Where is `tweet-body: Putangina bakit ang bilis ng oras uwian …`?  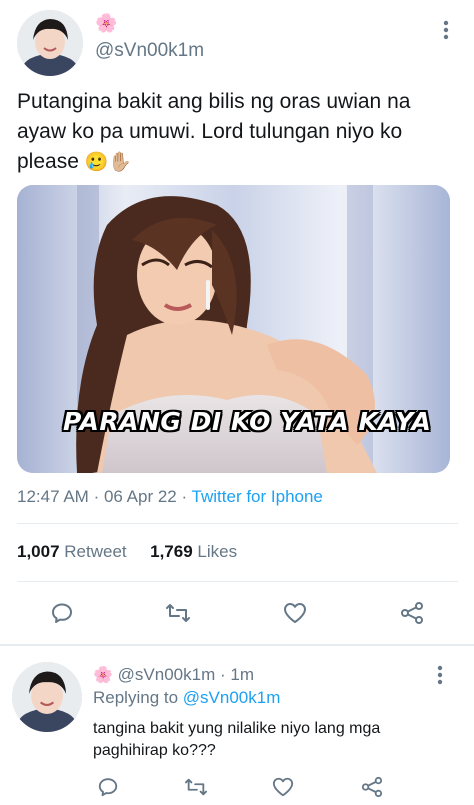
tweet-body: Putangina bakit ang bilis ng oras uwian … is located at coordinates (214, 131).